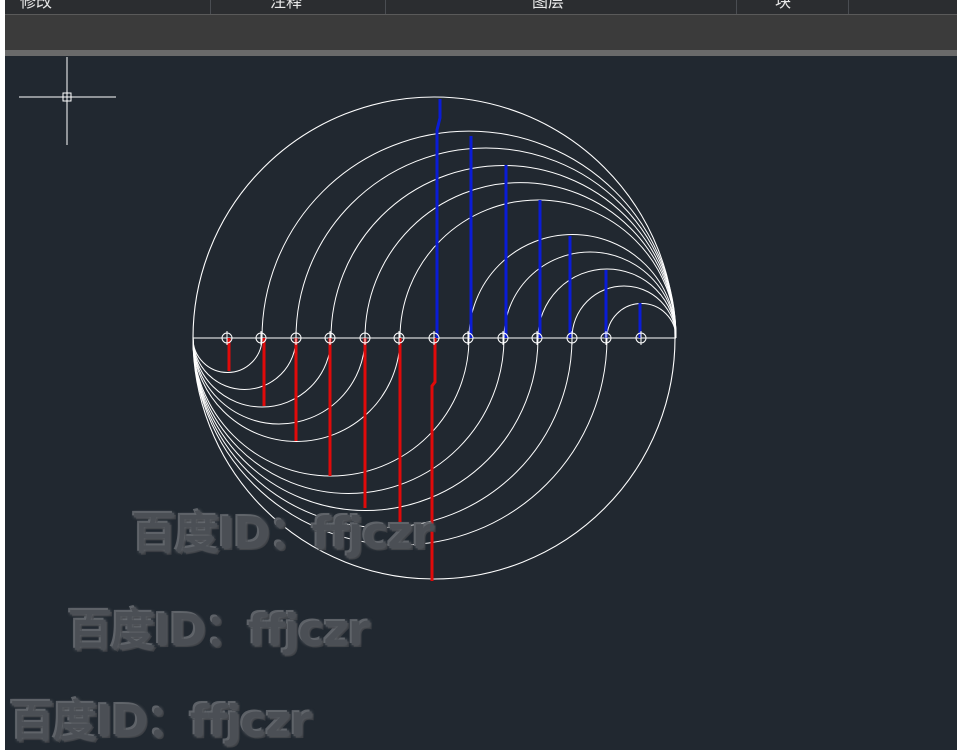 This screenshot has width=961, height=754. What do you see at coordinates (538, 218) in the screenshot?
I see `upper-verticals` at bounding box center [538, 218].